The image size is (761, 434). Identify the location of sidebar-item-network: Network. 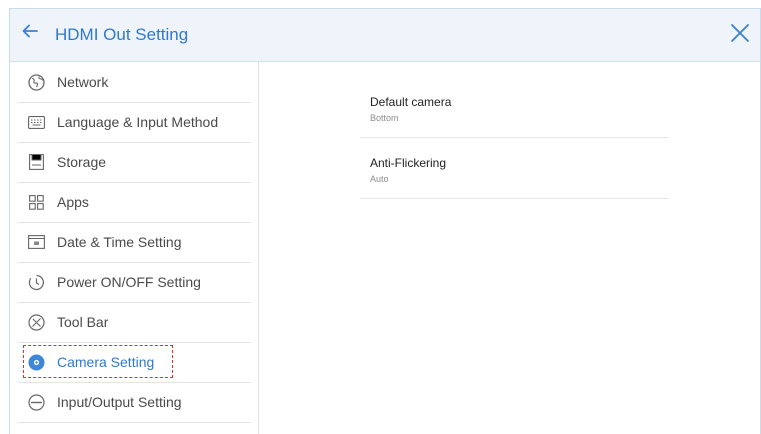
(134, 82).